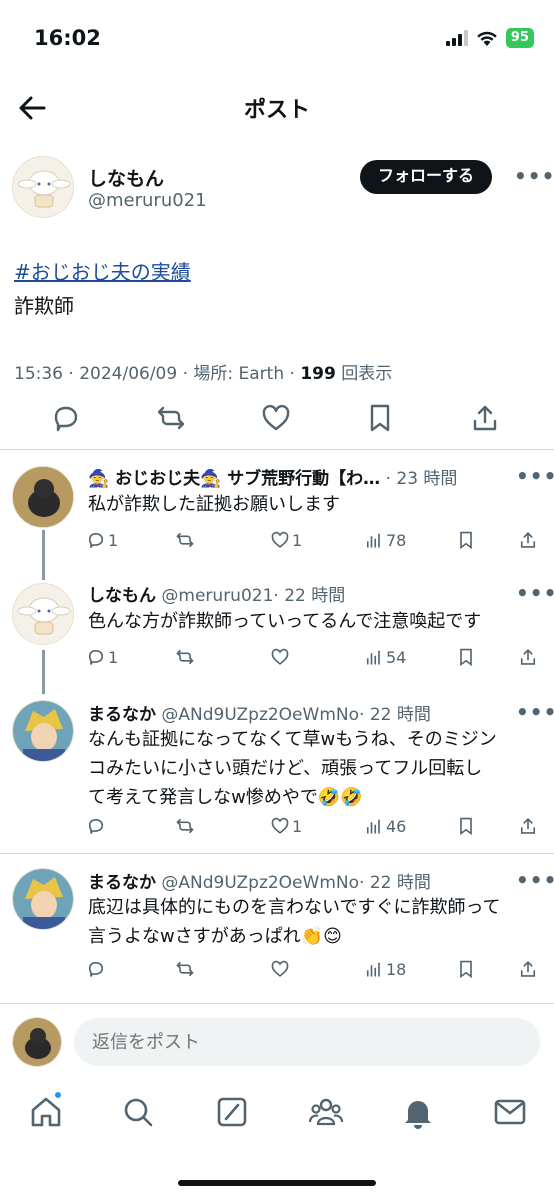  What do you see at coordinates (232, 1112) in the screenshot?
I see `grok-icon` at bounding box center [232, 1112].